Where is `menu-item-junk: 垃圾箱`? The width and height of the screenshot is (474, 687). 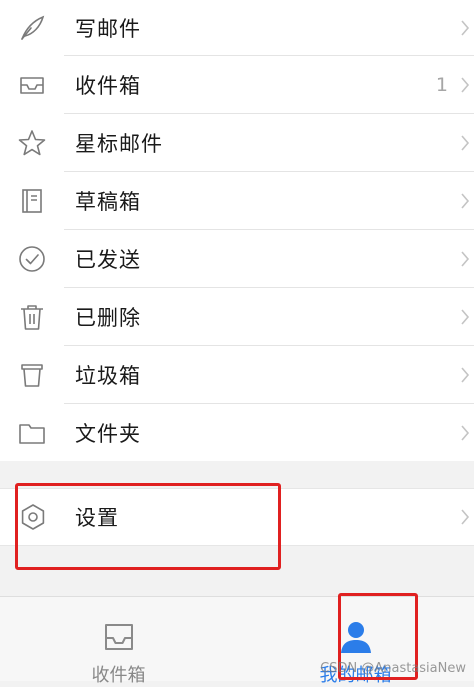 menu-item-junk: 垃圾箱 is located at coordinates (237, 375).